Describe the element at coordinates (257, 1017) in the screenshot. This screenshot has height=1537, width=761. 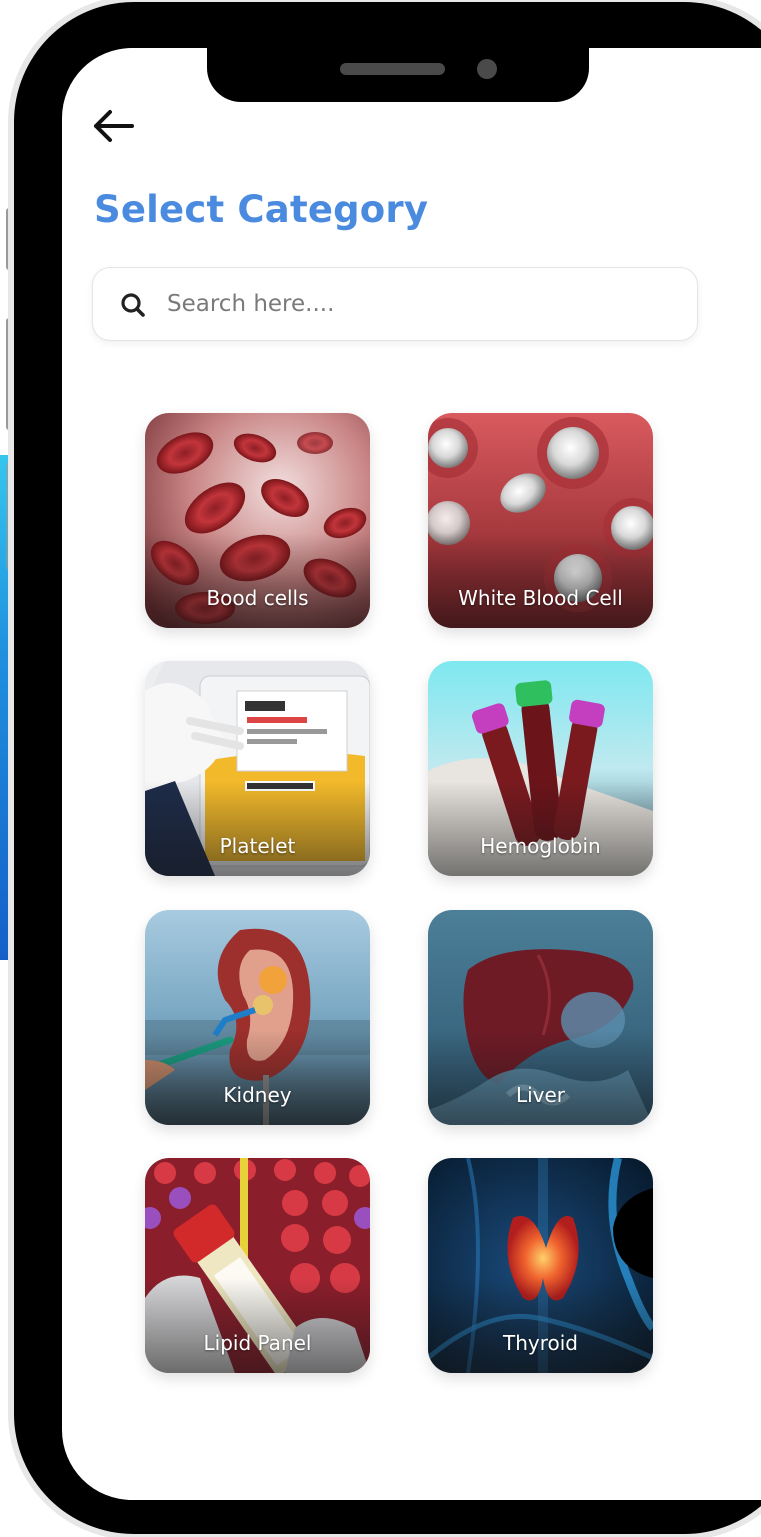
I see `category-card-kidney: Kidney` at that location.